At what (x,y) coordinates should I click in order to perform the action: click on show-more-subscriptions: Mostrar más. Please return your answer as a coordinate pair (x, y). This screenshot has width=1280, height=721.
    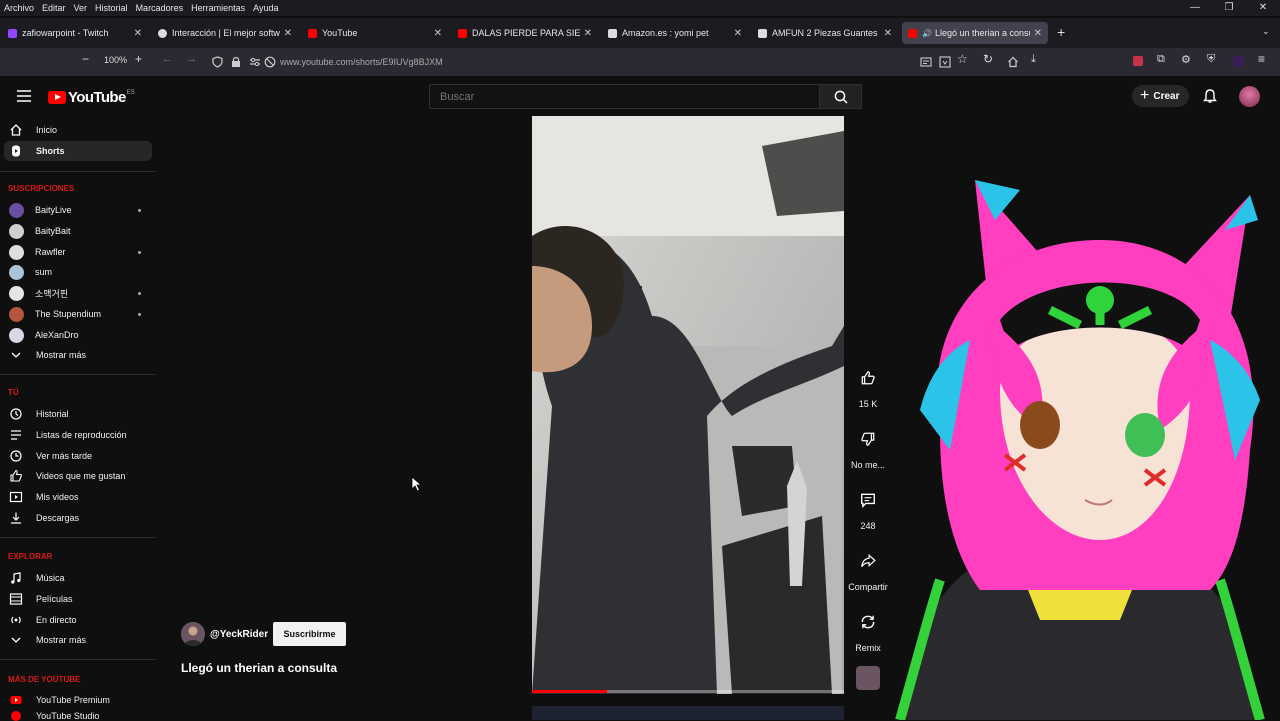
    Looking at the image, I should click on (78, 355).